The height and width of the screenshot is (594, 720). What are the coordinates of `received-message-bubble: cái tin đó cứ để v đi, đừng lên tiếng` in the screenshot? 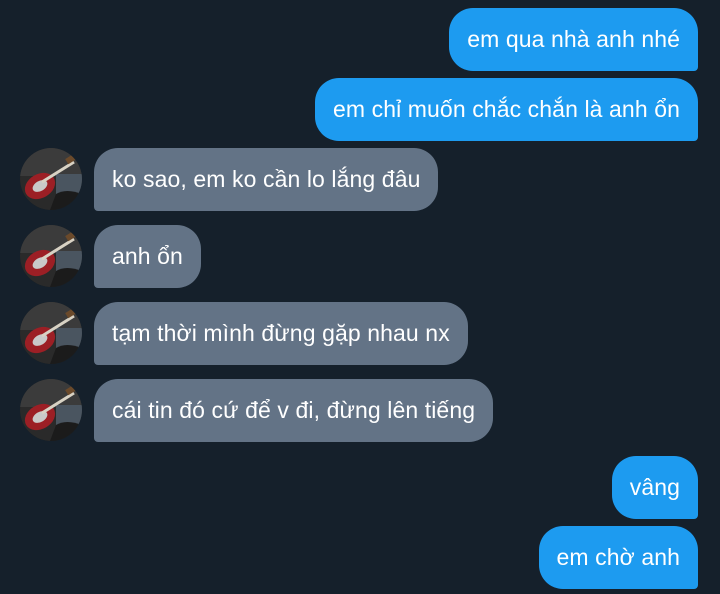 It's located at (294, 410).